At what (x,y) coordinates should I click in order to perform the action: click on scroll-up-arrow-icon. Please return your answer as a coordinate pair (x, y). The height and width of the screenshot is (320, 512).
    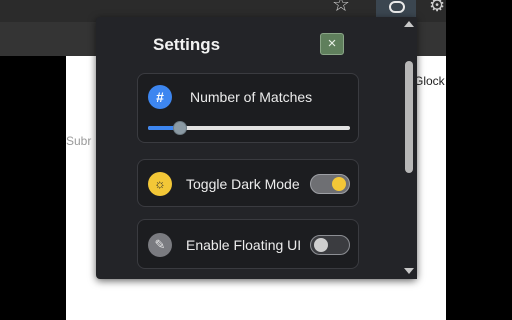
    Looking at the image, I should click on (409, 24).